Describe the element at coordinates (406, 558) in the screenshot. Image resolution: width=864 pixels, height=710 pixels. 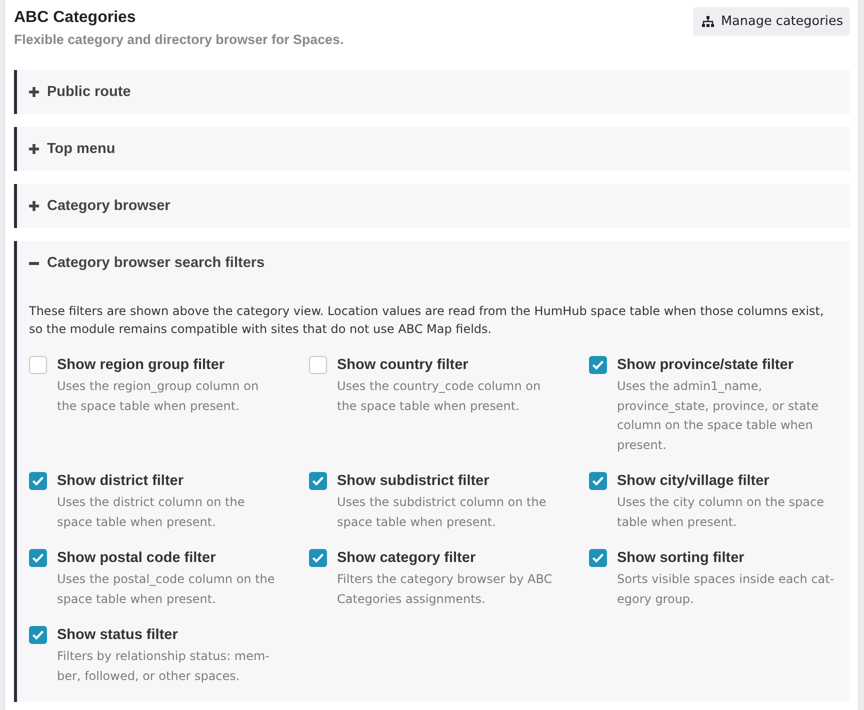
I see `option-label: Show category filter` at that location.